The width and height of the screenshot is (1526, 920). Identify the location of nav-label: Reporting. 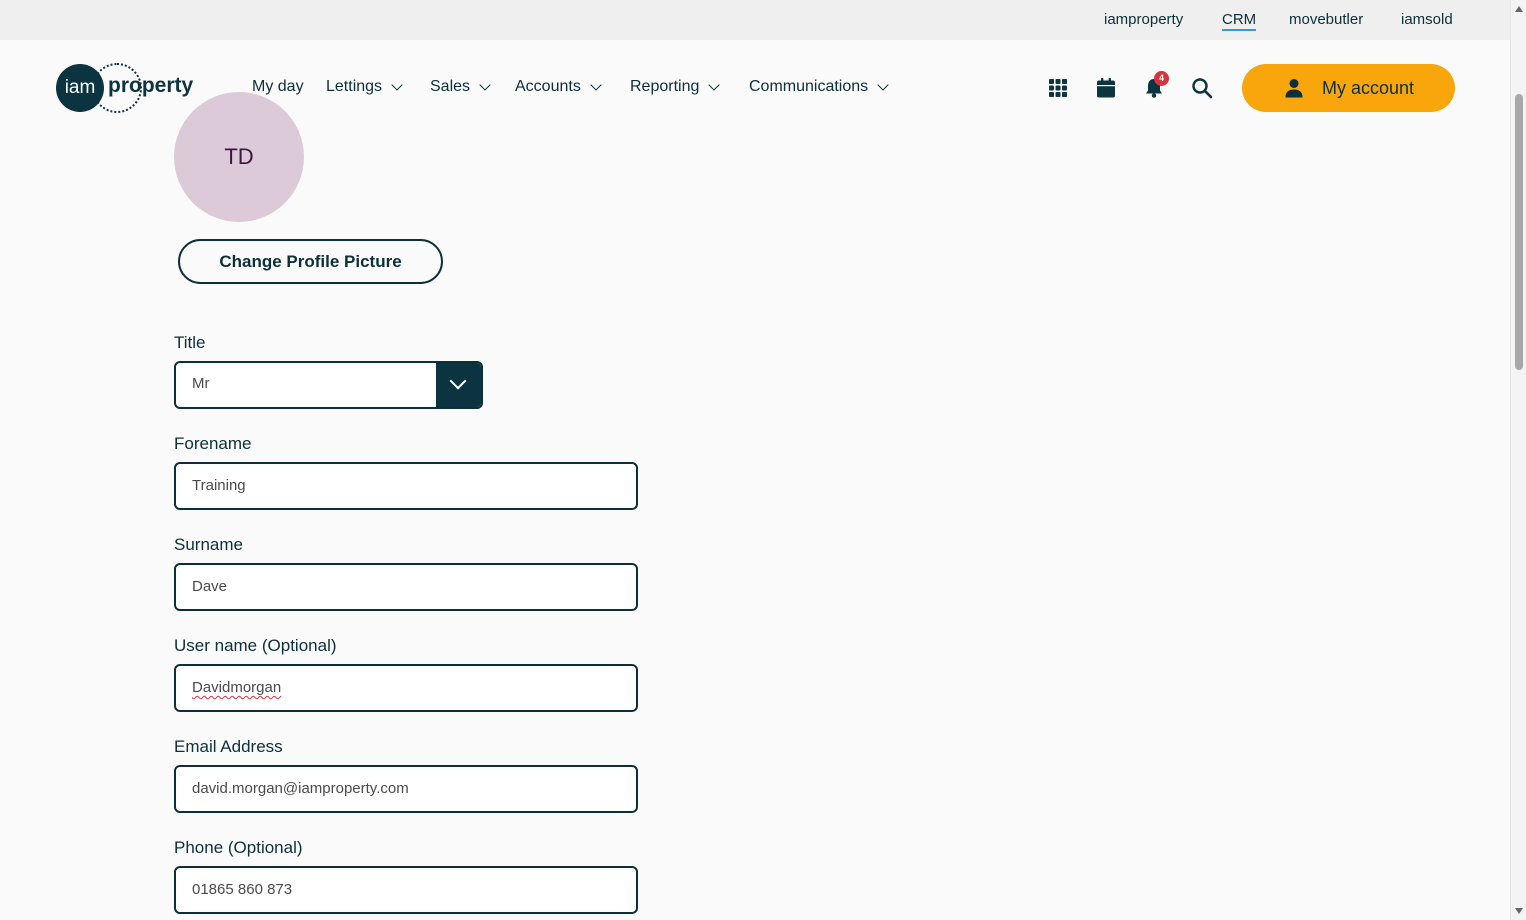
(665, 86).